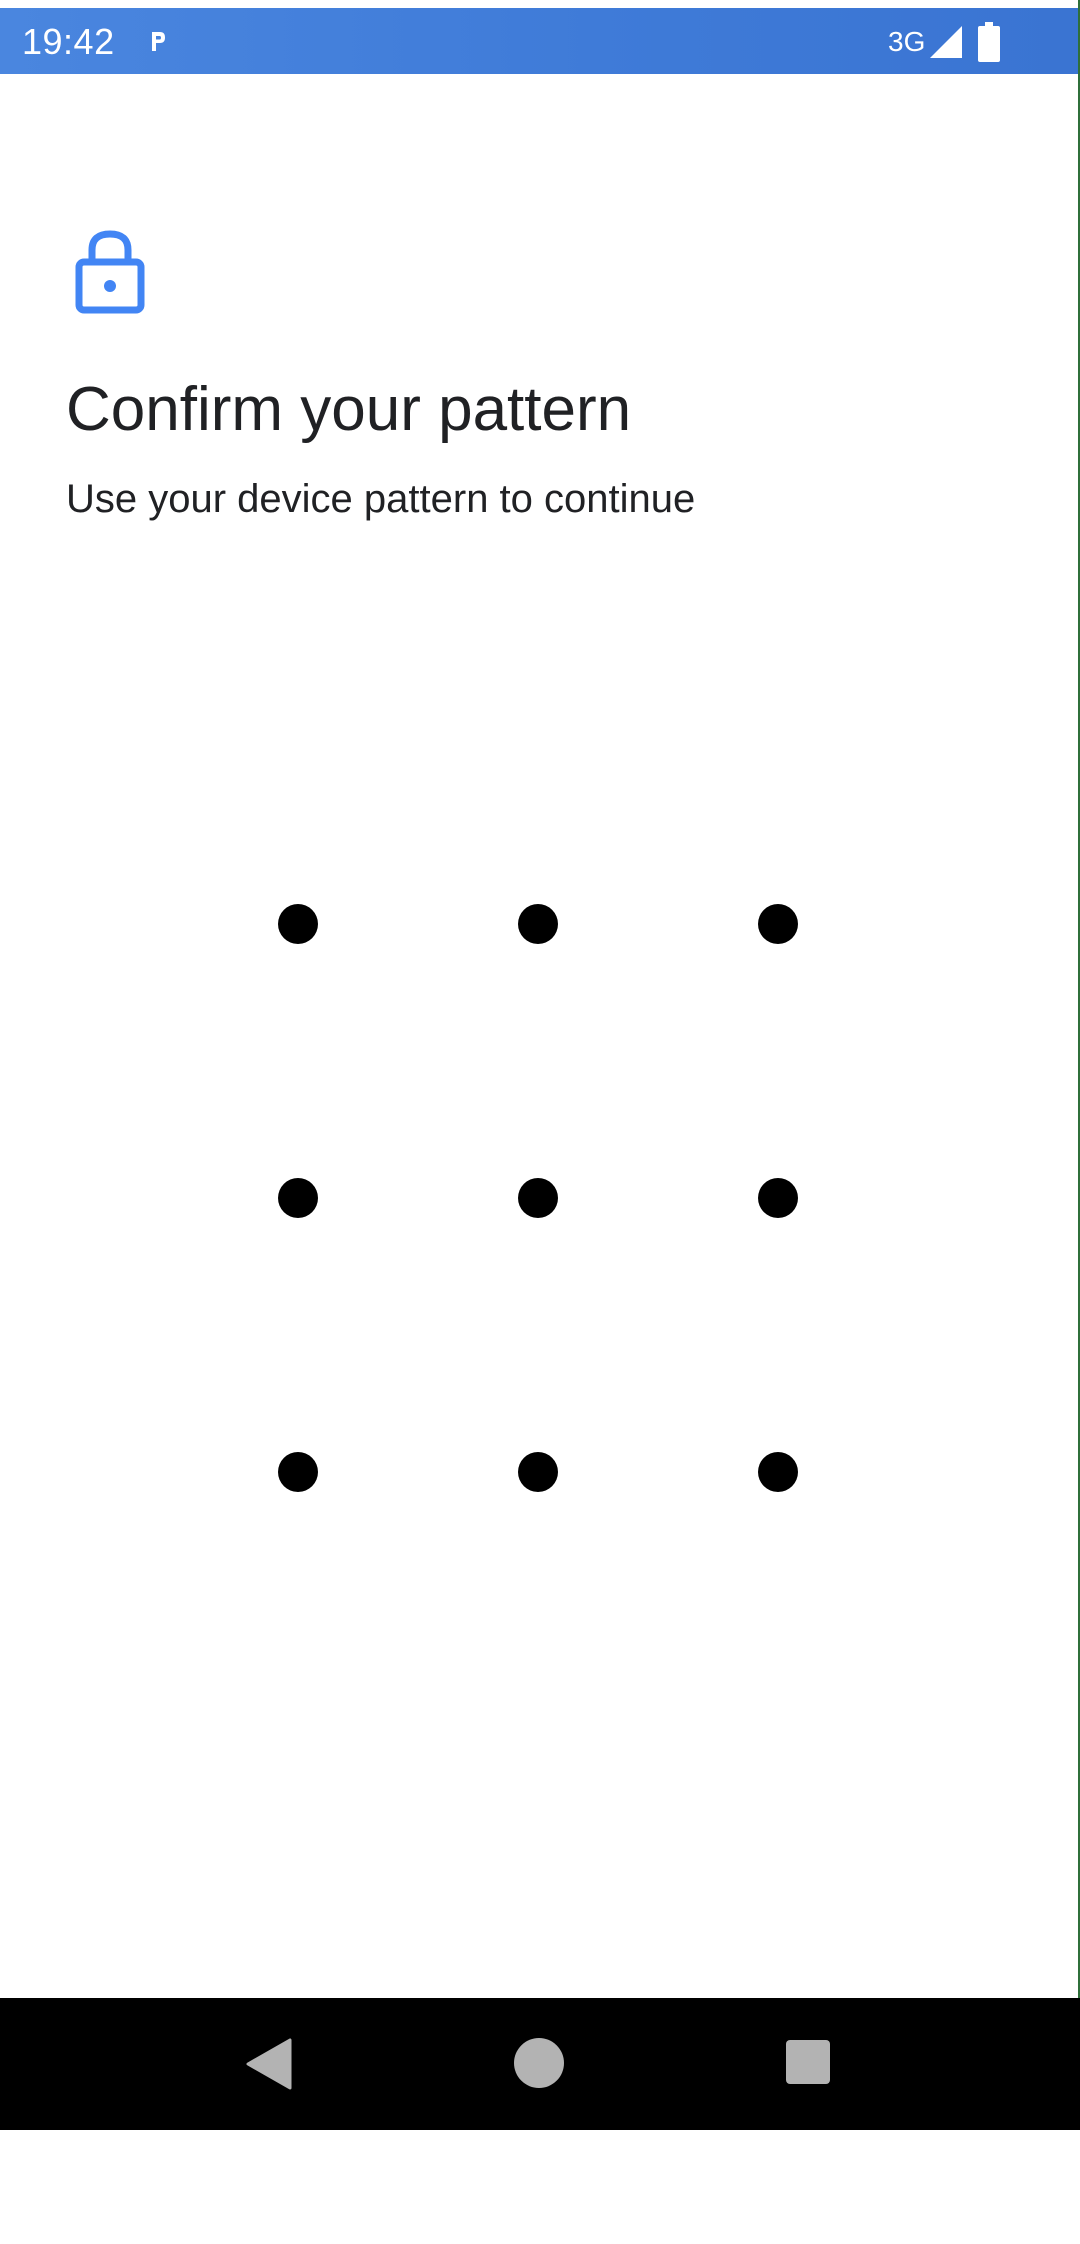 This screenshot has width=1080, height=2244. Describe the element at coordinates (381, 499) in the screenshot. I see `page-subtitle: Use your device pattern to continue` at that location.